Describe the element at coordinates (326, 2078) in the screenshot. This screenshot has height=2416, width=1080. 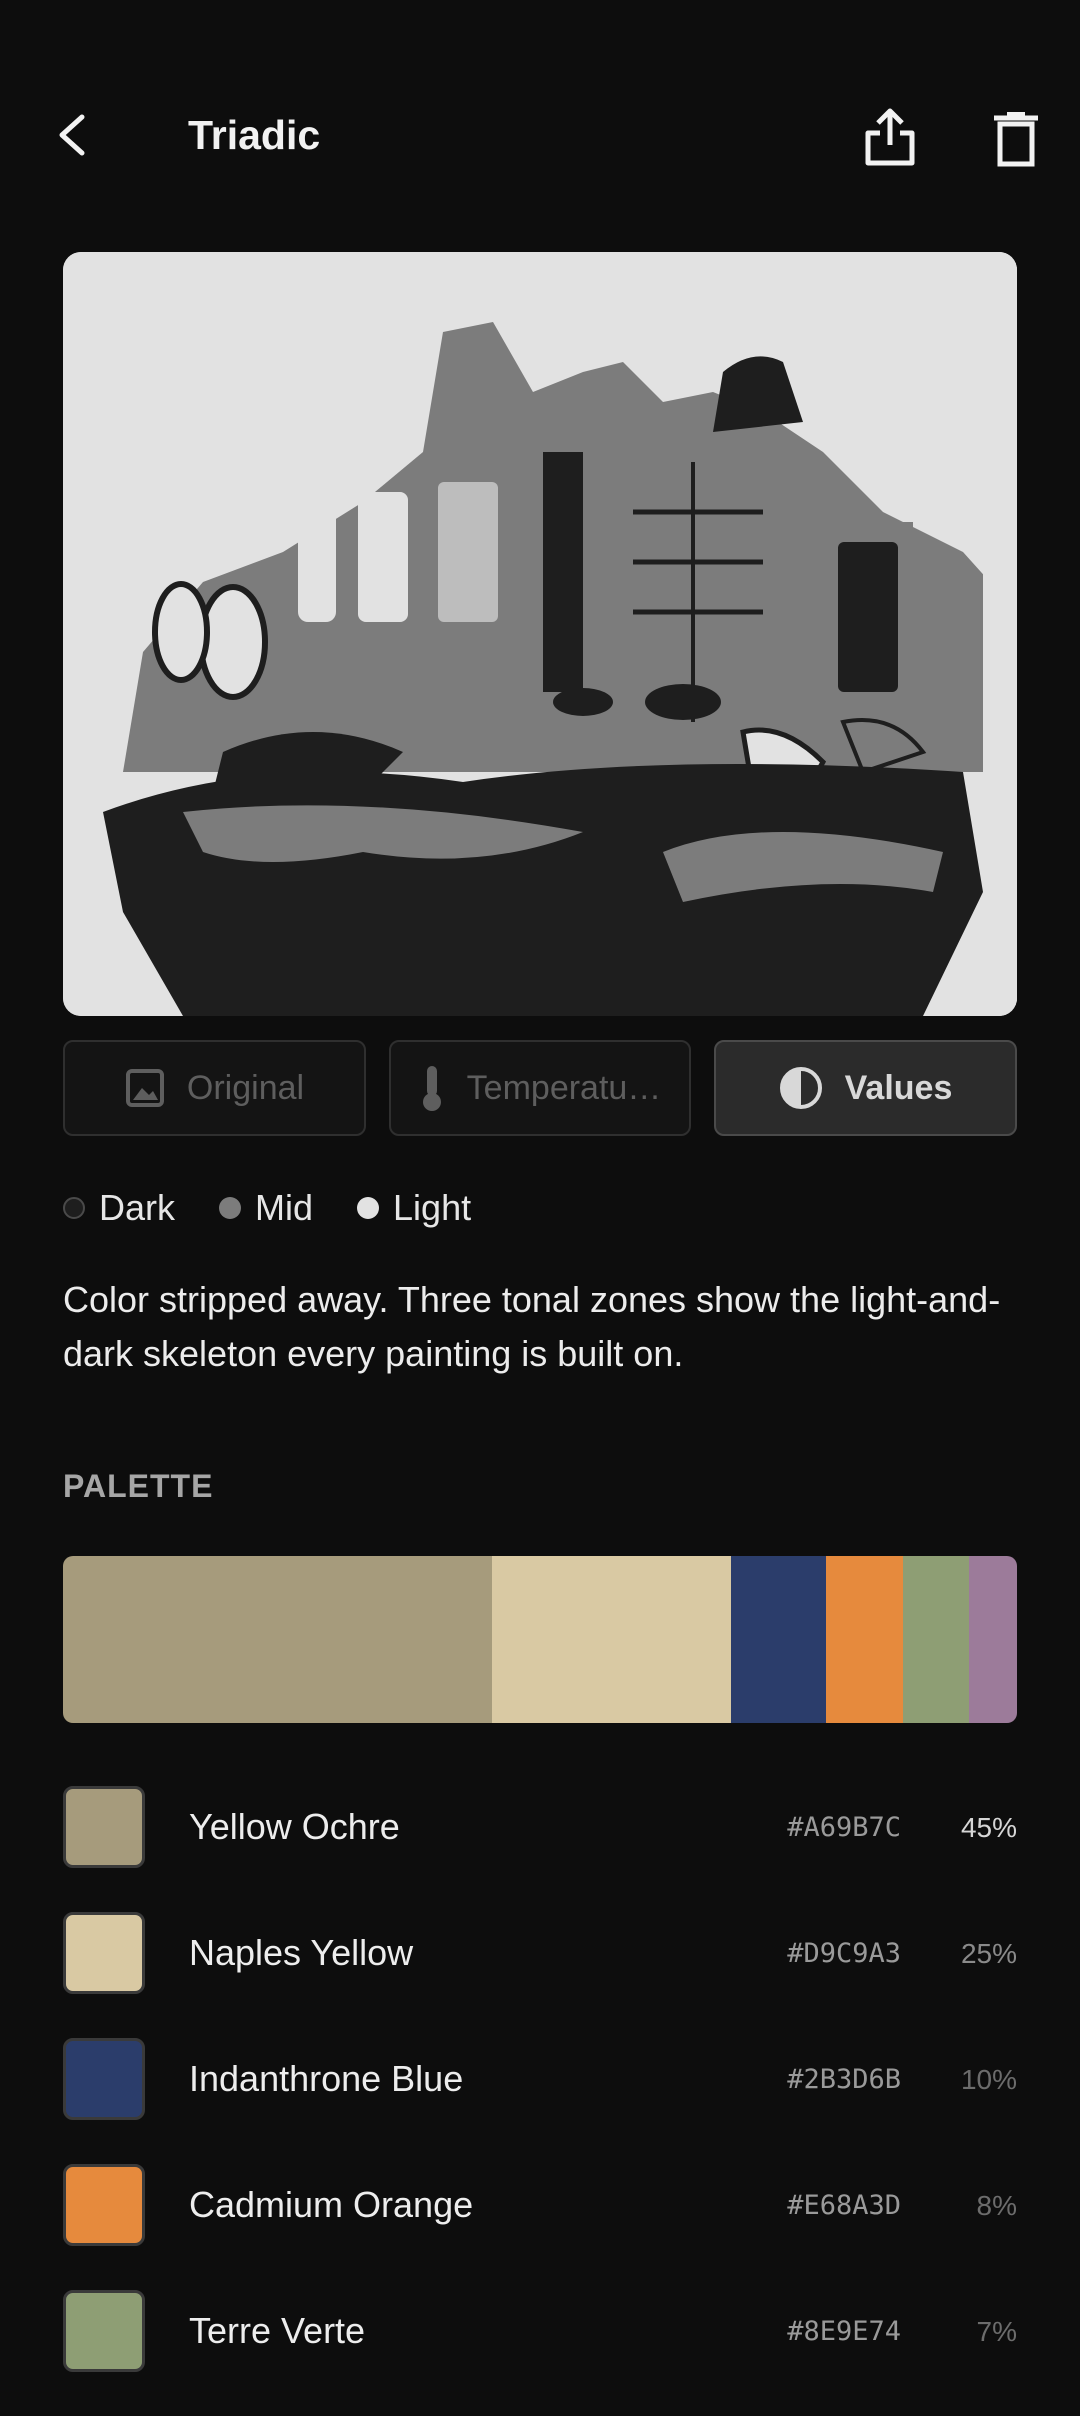
I see `color-name: Indanthrone Blue` at that location.